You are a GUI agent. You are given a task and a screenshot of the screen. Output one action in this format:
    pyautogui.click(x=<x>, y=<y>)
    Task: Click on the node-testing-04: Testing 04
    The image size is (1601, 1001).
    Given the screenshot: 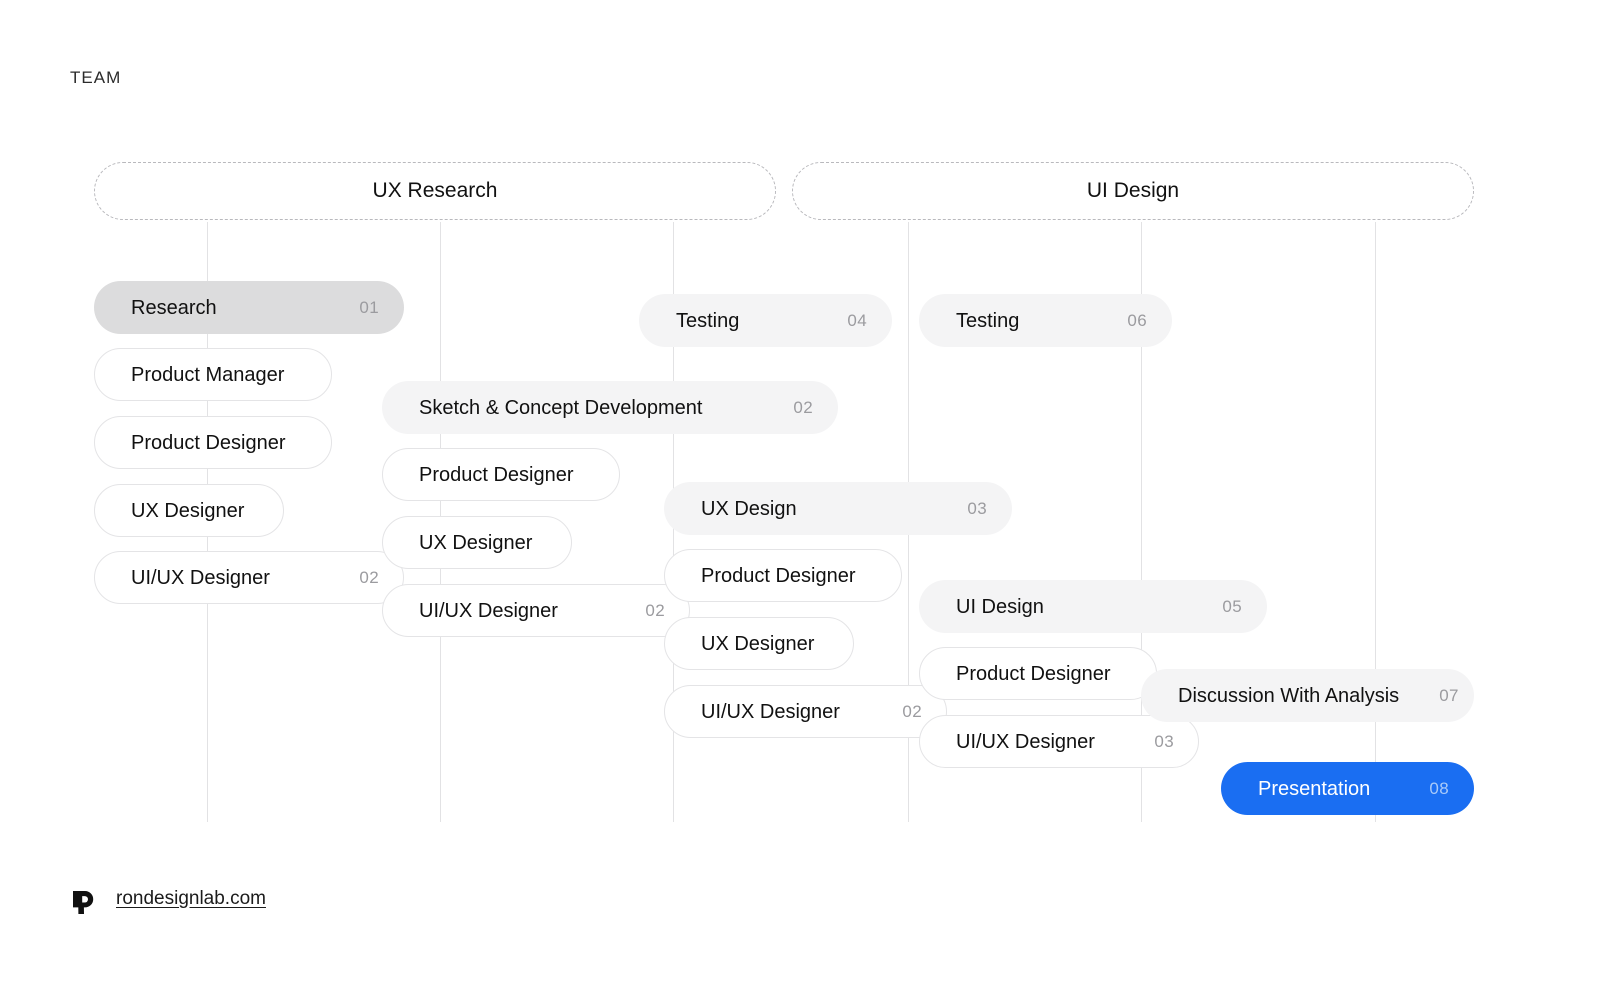 What is the action you would take?
    pyautogui.click(x=765, y=320)
    